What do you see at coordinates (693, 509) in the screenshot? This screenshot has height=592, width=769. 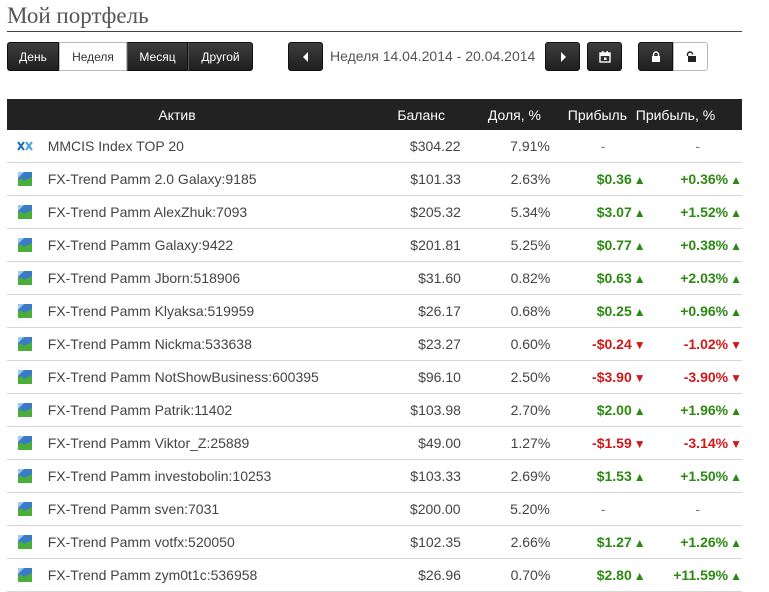 I see `profit-pct-cell: -` at bounding box center [693, 509].